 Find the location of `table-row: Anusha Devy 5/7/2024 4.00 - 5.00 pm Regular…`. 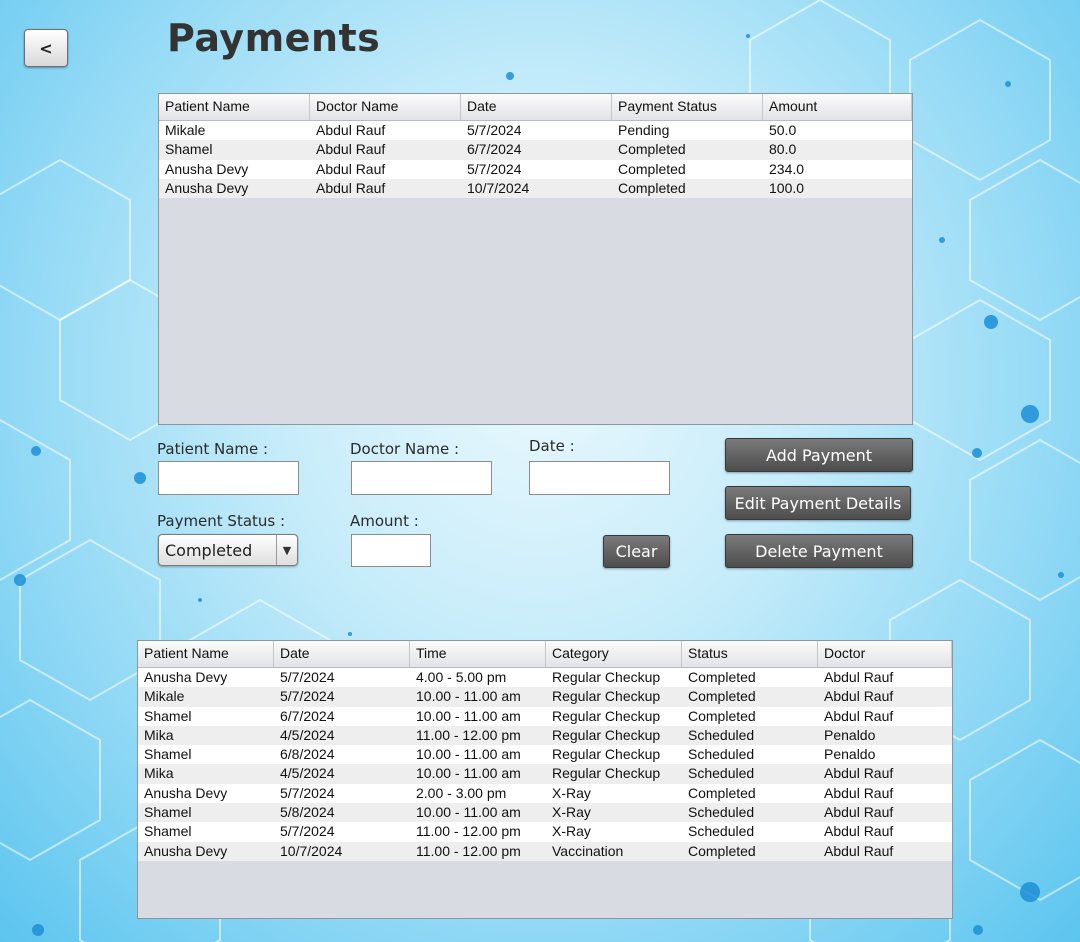

table-row: Anusha Devy 5/7/2024 4.00 - 5.00 pm Regular… is located at coordinates (545, 678).